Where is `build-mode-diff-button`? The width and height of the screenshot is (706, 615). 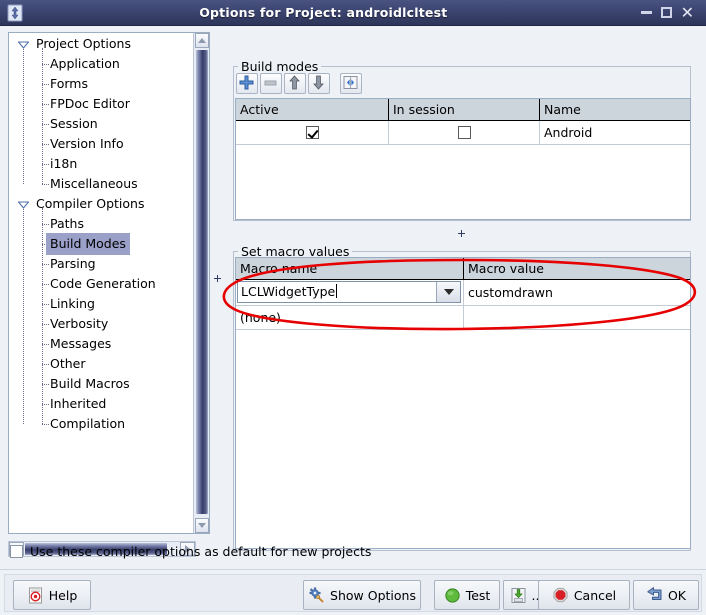
build-mode-diff-button is located at coordinates (351, 83).